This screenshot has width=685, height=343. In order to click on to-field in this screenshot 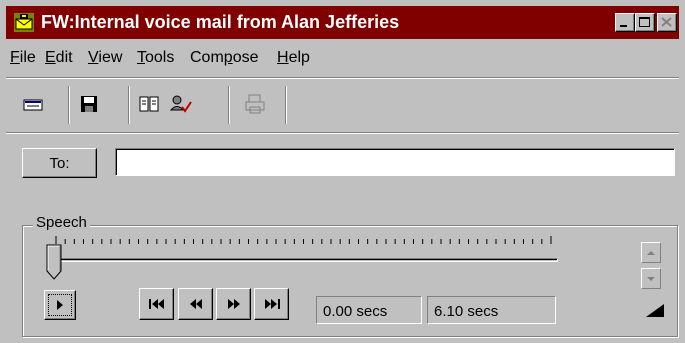, I will do `click(395, 162)`.